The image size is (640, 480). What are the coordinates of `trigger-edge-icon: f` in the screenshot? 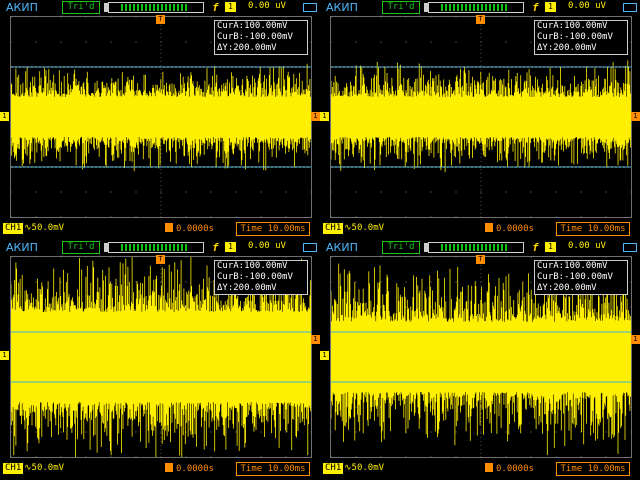 It's located at (215, 247).